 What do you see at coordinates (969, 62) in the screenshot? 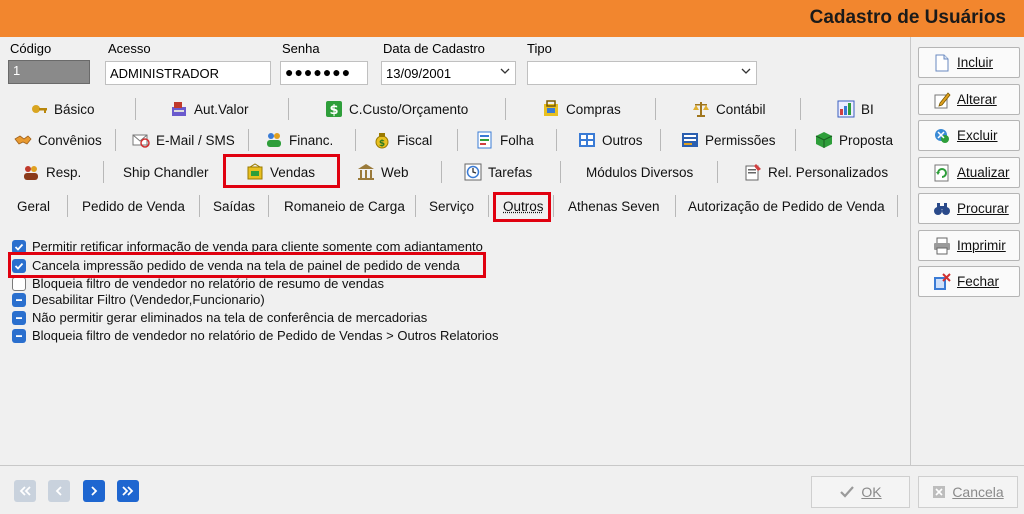
I see `incluir-button: Incluir` at bounding box center [969, 62].